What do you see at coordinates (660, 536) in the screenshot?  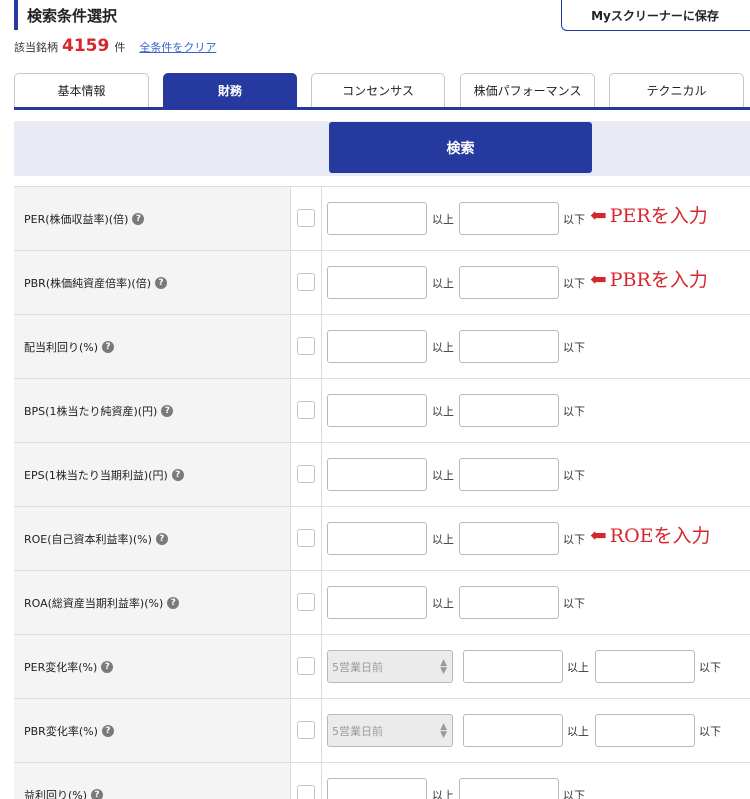 I see `annotation-text: ROEを入力` at bounding box center [660, 536].